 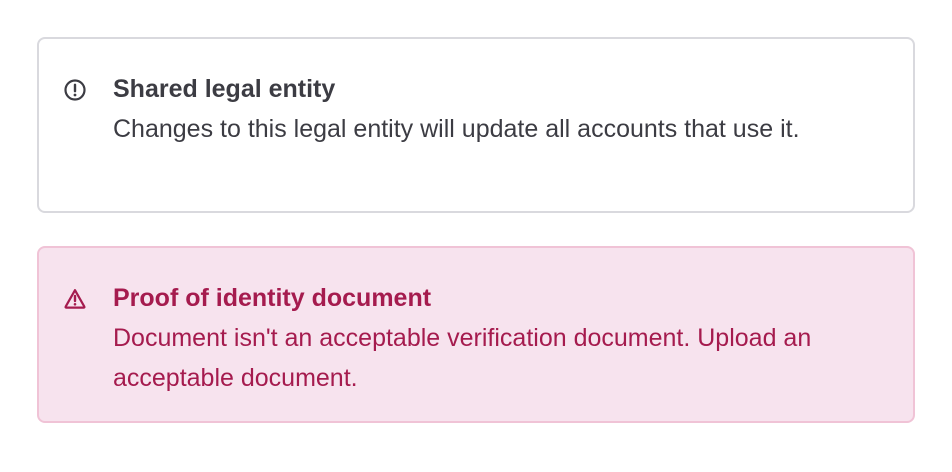 What do you see at coordinates (75, 90) in the screenshot?
I see `exclamation-circle-icon` at bounding box center [75, 90].